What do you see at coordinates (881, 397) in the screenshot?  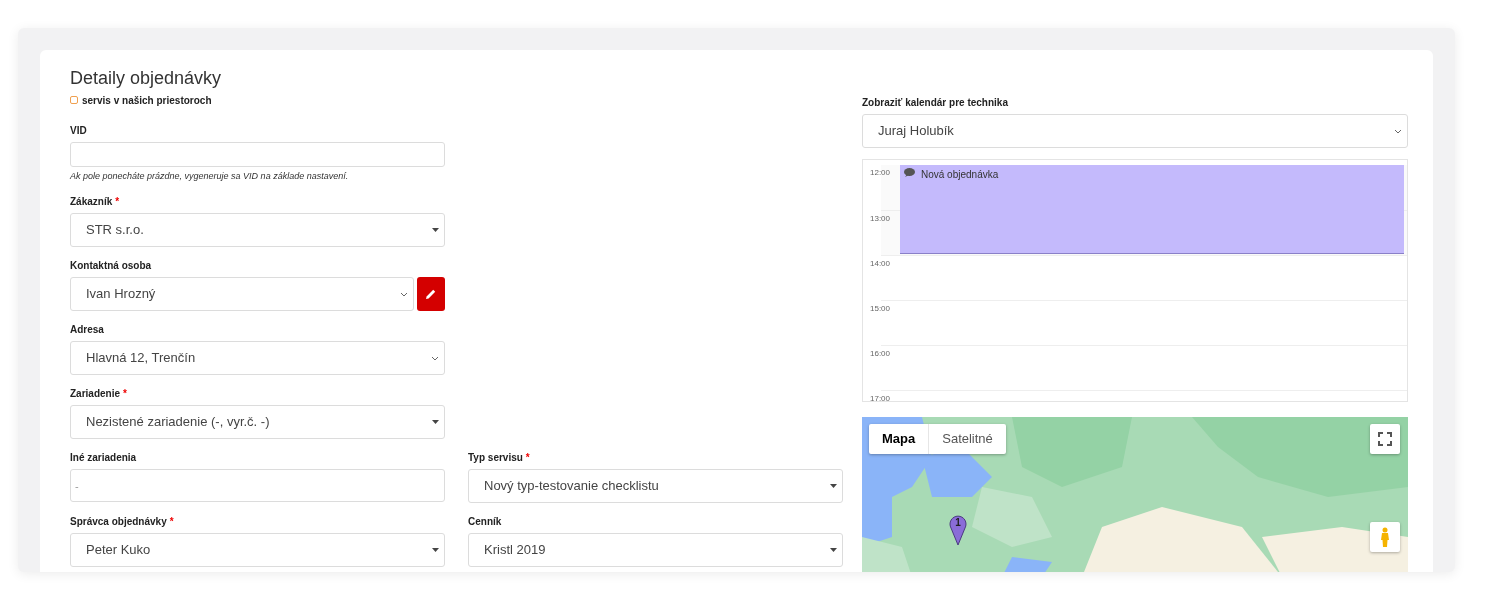 I see `time-label: 17:00` at bounding box center [881, 397].